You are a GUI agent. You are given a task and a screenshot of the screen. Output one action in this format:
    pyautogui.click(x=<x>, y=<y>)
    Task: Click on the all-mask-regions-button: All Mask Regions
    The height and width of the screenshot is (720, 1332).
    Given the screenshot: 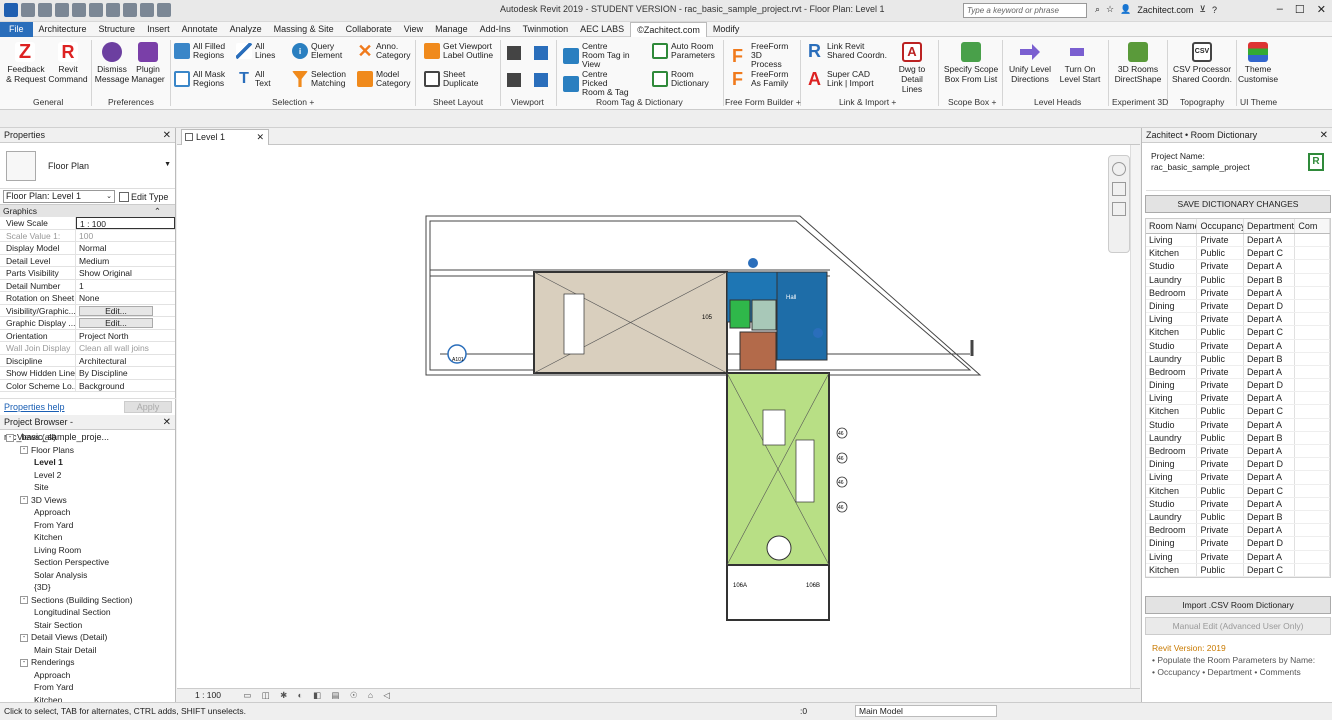 What is the action you would take?
    pyautogui.click(x=200, y=79)
    